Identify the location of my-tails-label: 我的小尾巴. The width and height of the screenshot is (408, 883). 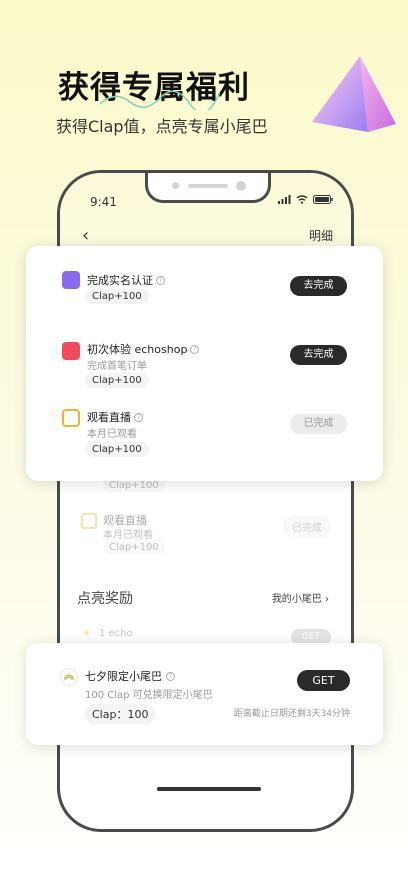
(296, 599).